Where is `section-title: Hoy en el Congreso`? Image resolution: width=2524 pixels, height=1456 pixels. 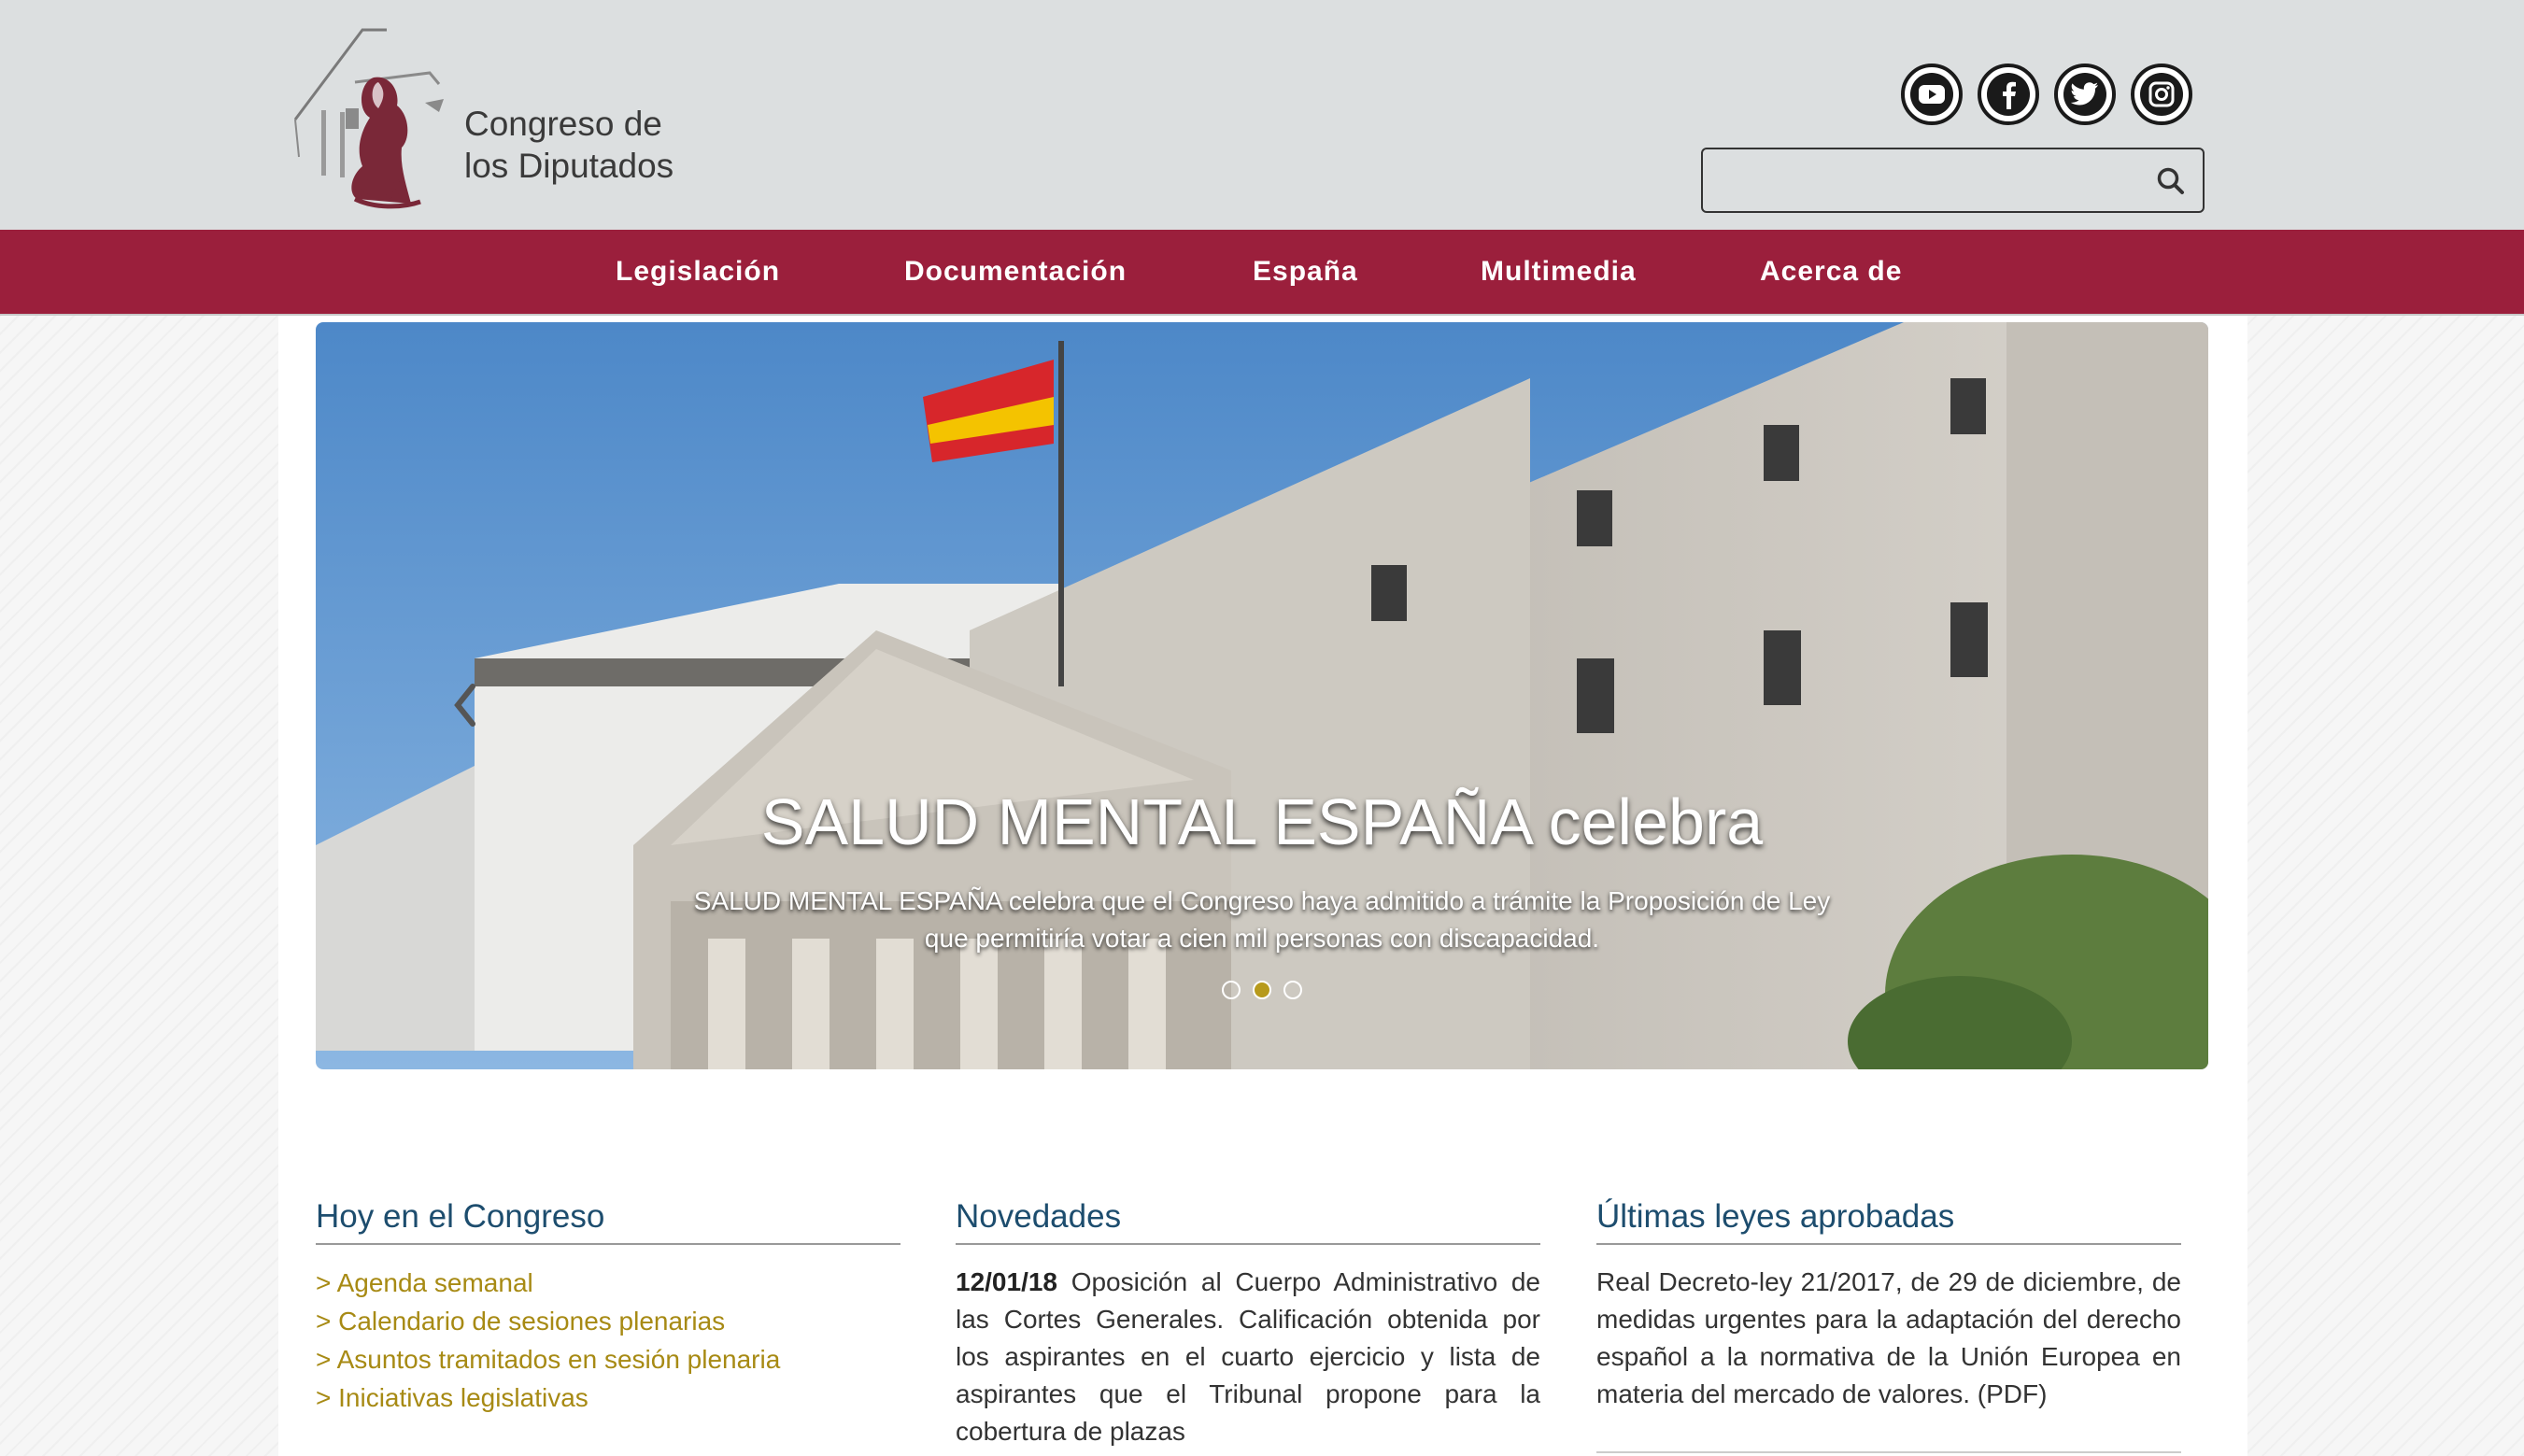
section-title: Hoy en el Congreso is located at coordinates (608, 1218).